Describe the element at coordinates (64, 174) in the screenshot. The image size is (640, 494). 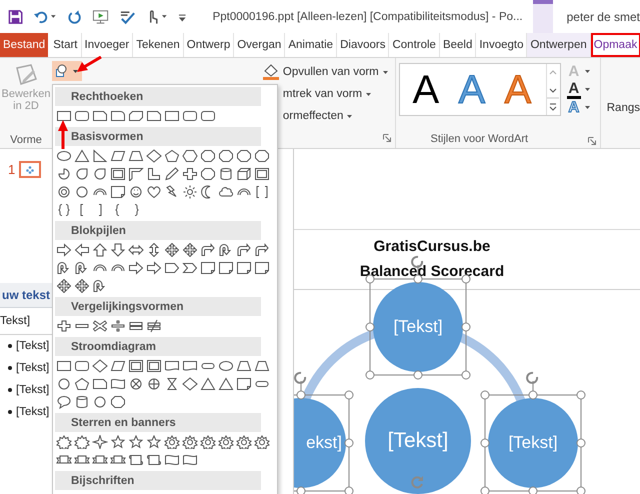
I see `pie-icon` at that location.